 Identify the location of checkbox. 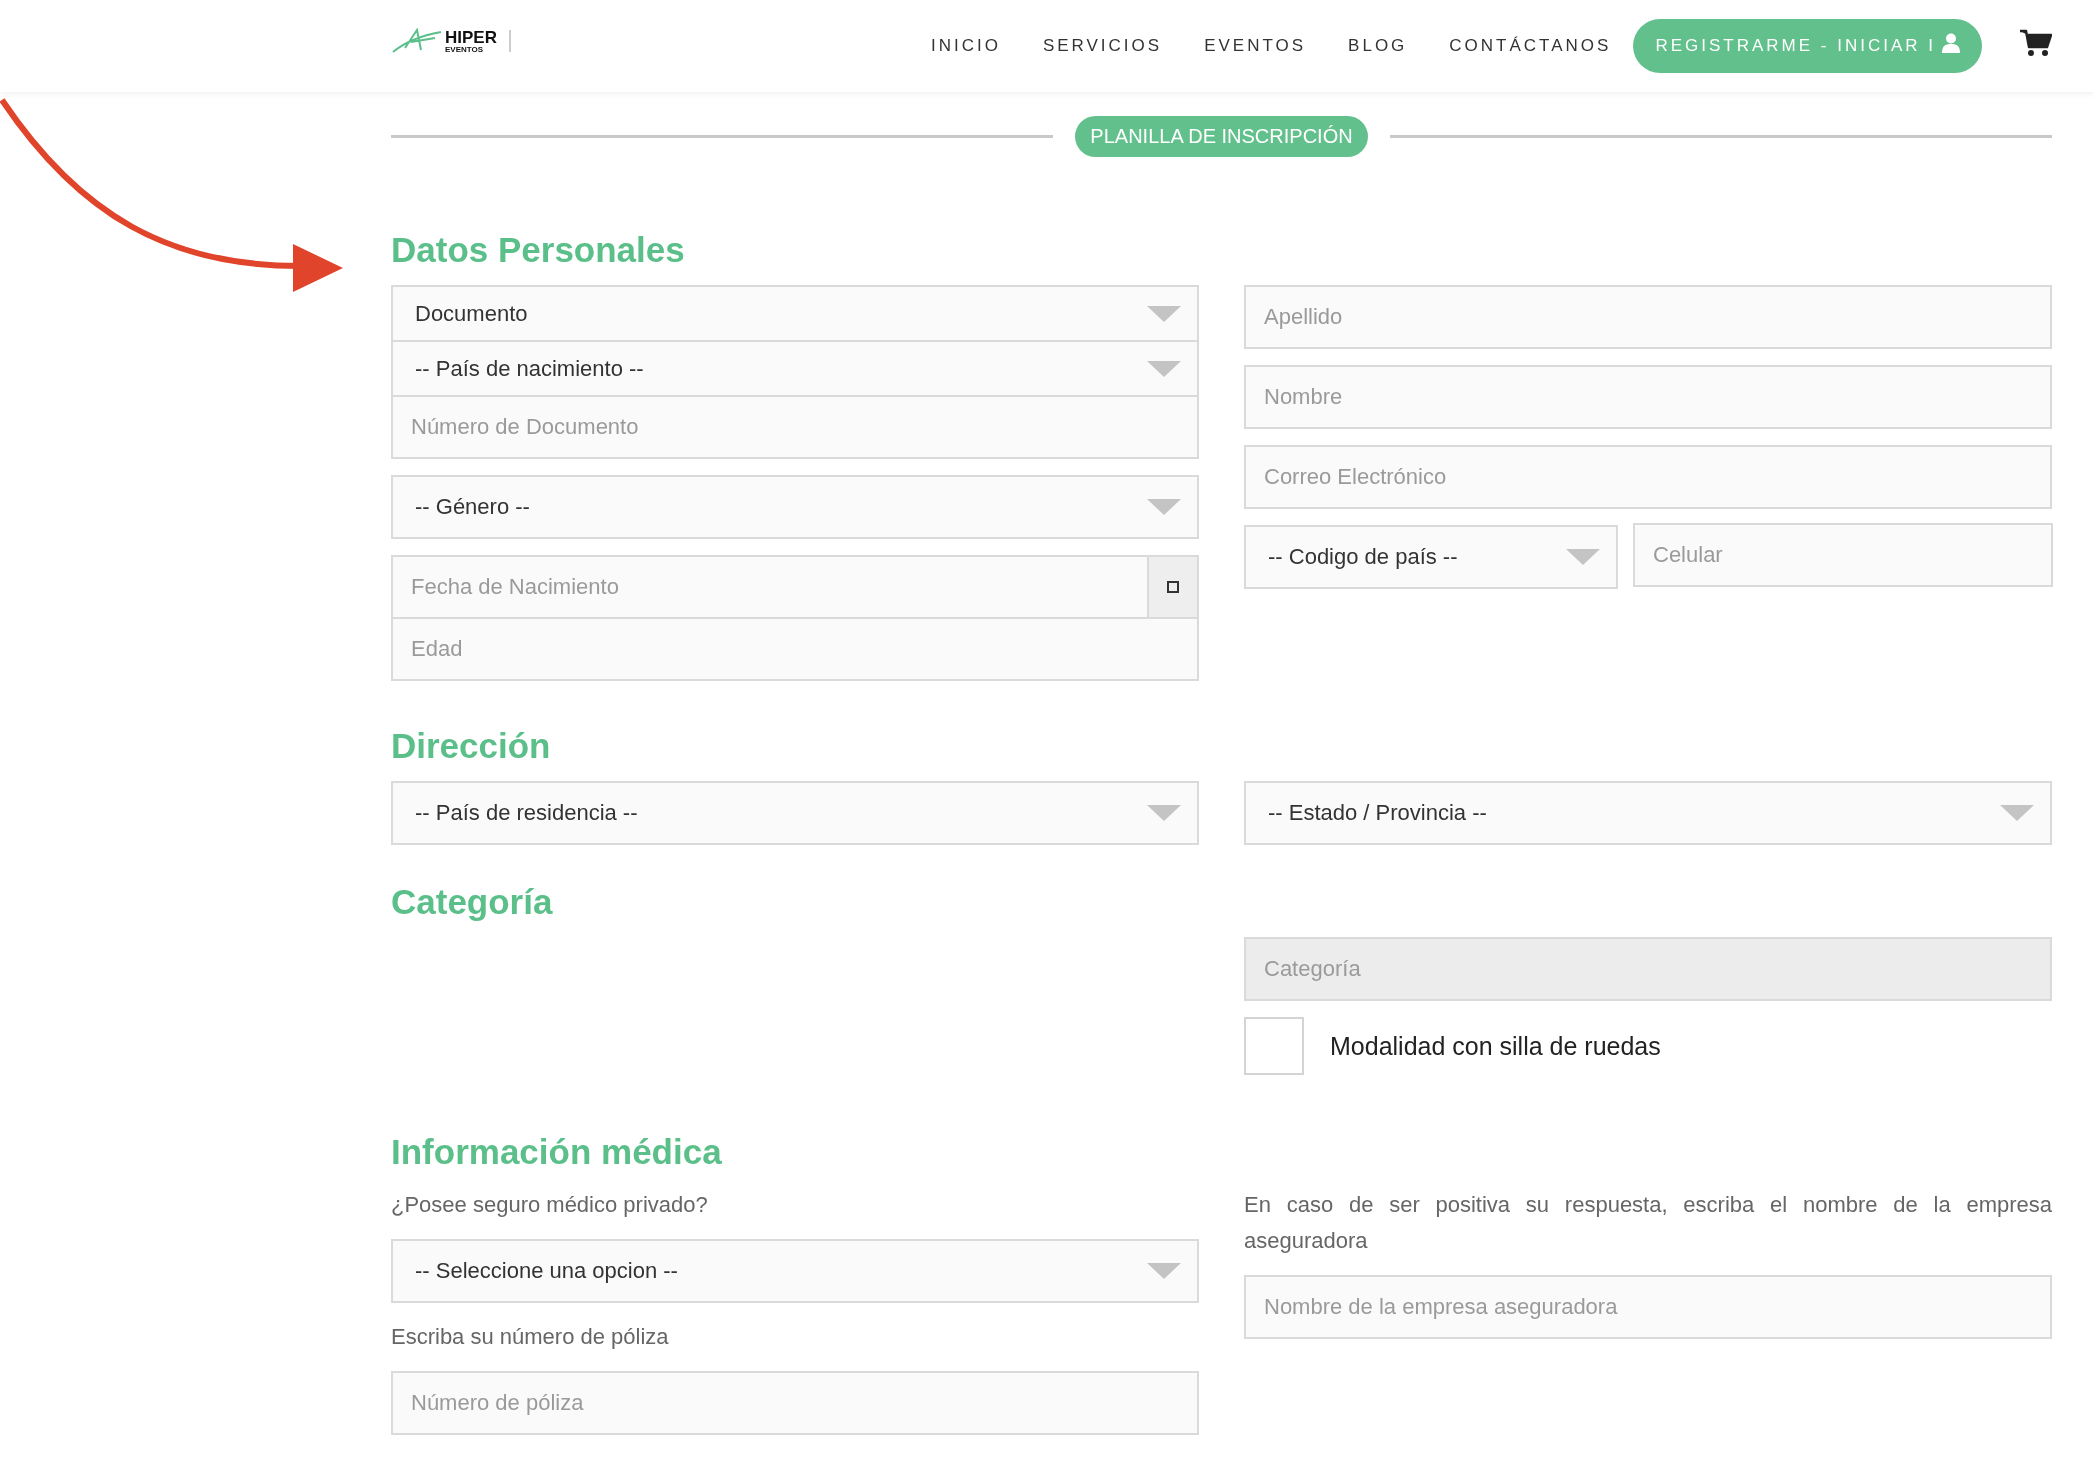
(1274, 1046).